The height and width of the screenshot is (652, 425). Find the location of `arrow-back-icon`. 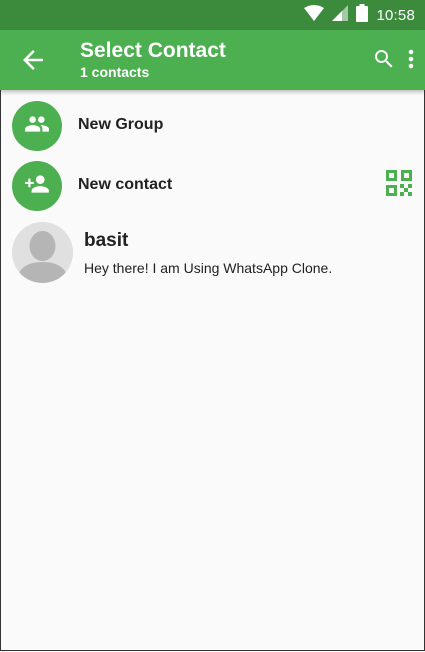

arrow-back-icon is located at coordinates (33, 64).